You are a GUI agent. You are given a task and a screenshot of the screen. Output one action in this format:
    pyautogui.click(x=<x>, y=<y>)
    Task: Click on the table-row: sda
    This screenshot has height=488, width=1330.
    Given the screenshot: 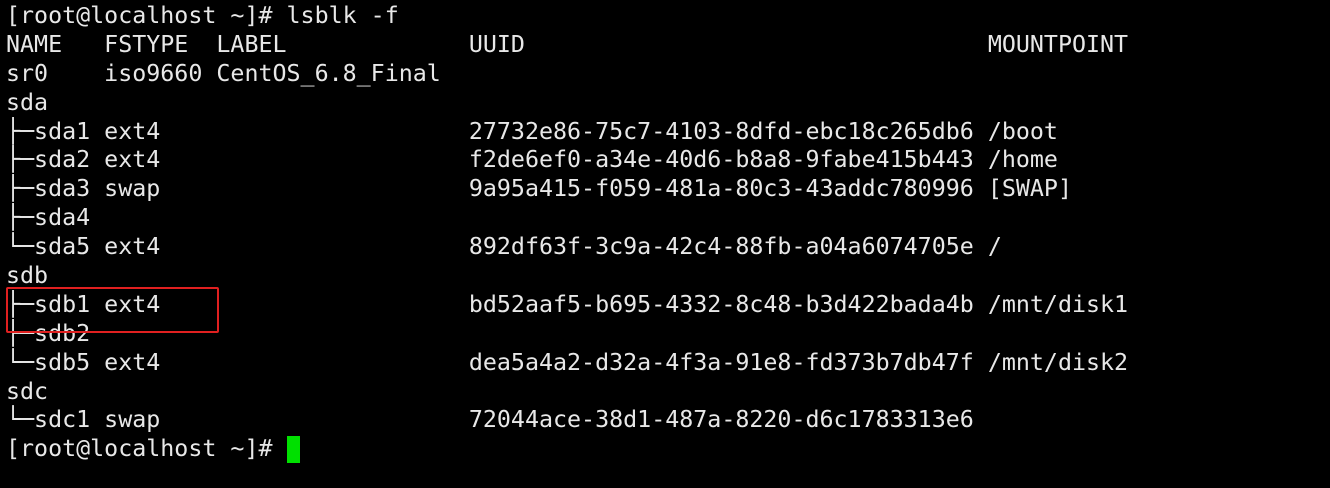 What is the action you would take?
    pyautogui.click(x=27, y=102)
    